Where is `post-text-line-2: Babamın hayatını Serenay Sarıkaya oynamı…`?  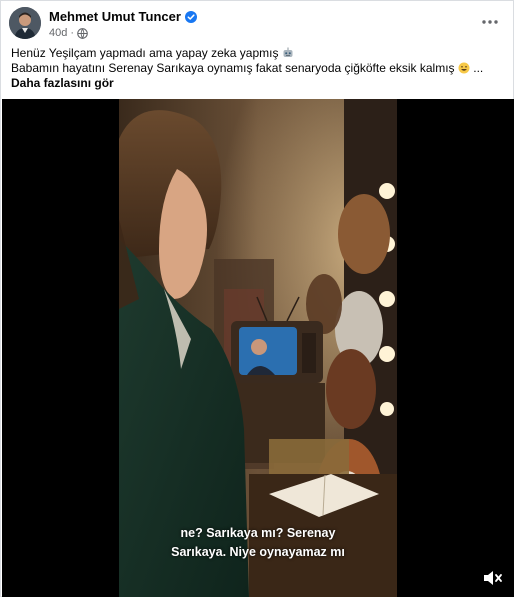
post-text-line-2: Babamın hayatını Serenay Sarıkaya oynamı… is located at coordinates (256, 76).